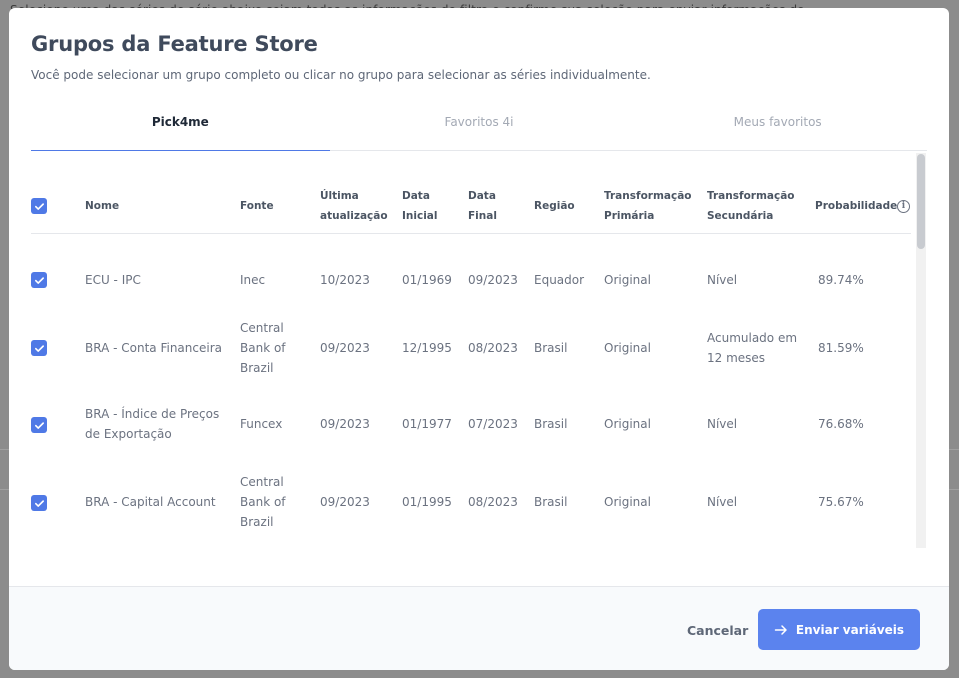 The width and height of the screenshot is (959, 678). I want to click on cell-transformacao-secundaria: Acumulado em 12 meses, so click(752, 348).